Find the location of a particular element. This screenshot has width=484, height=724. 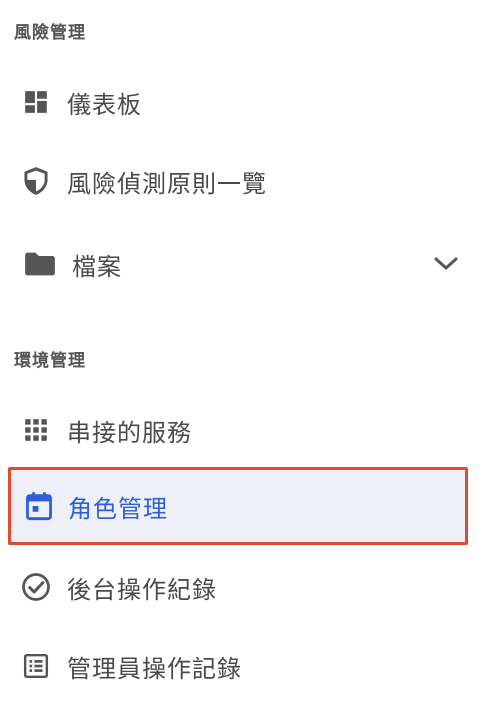

nav-item-label: 檔案 is located at coordinates (97, 266).